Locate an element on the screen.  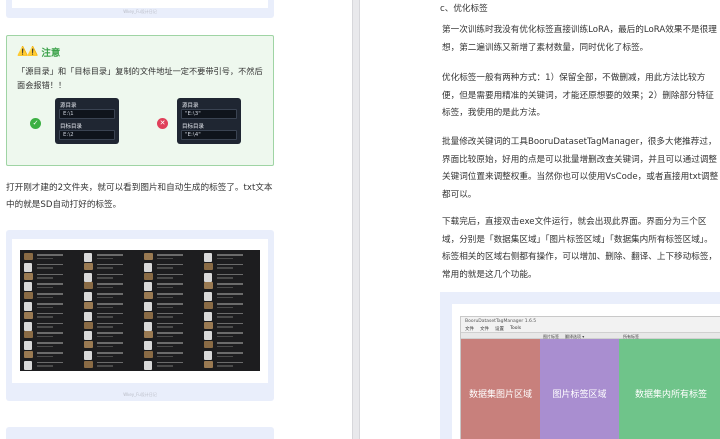
all-tags-region: 数据集内所有标签 is located at coordinates (669, 389).